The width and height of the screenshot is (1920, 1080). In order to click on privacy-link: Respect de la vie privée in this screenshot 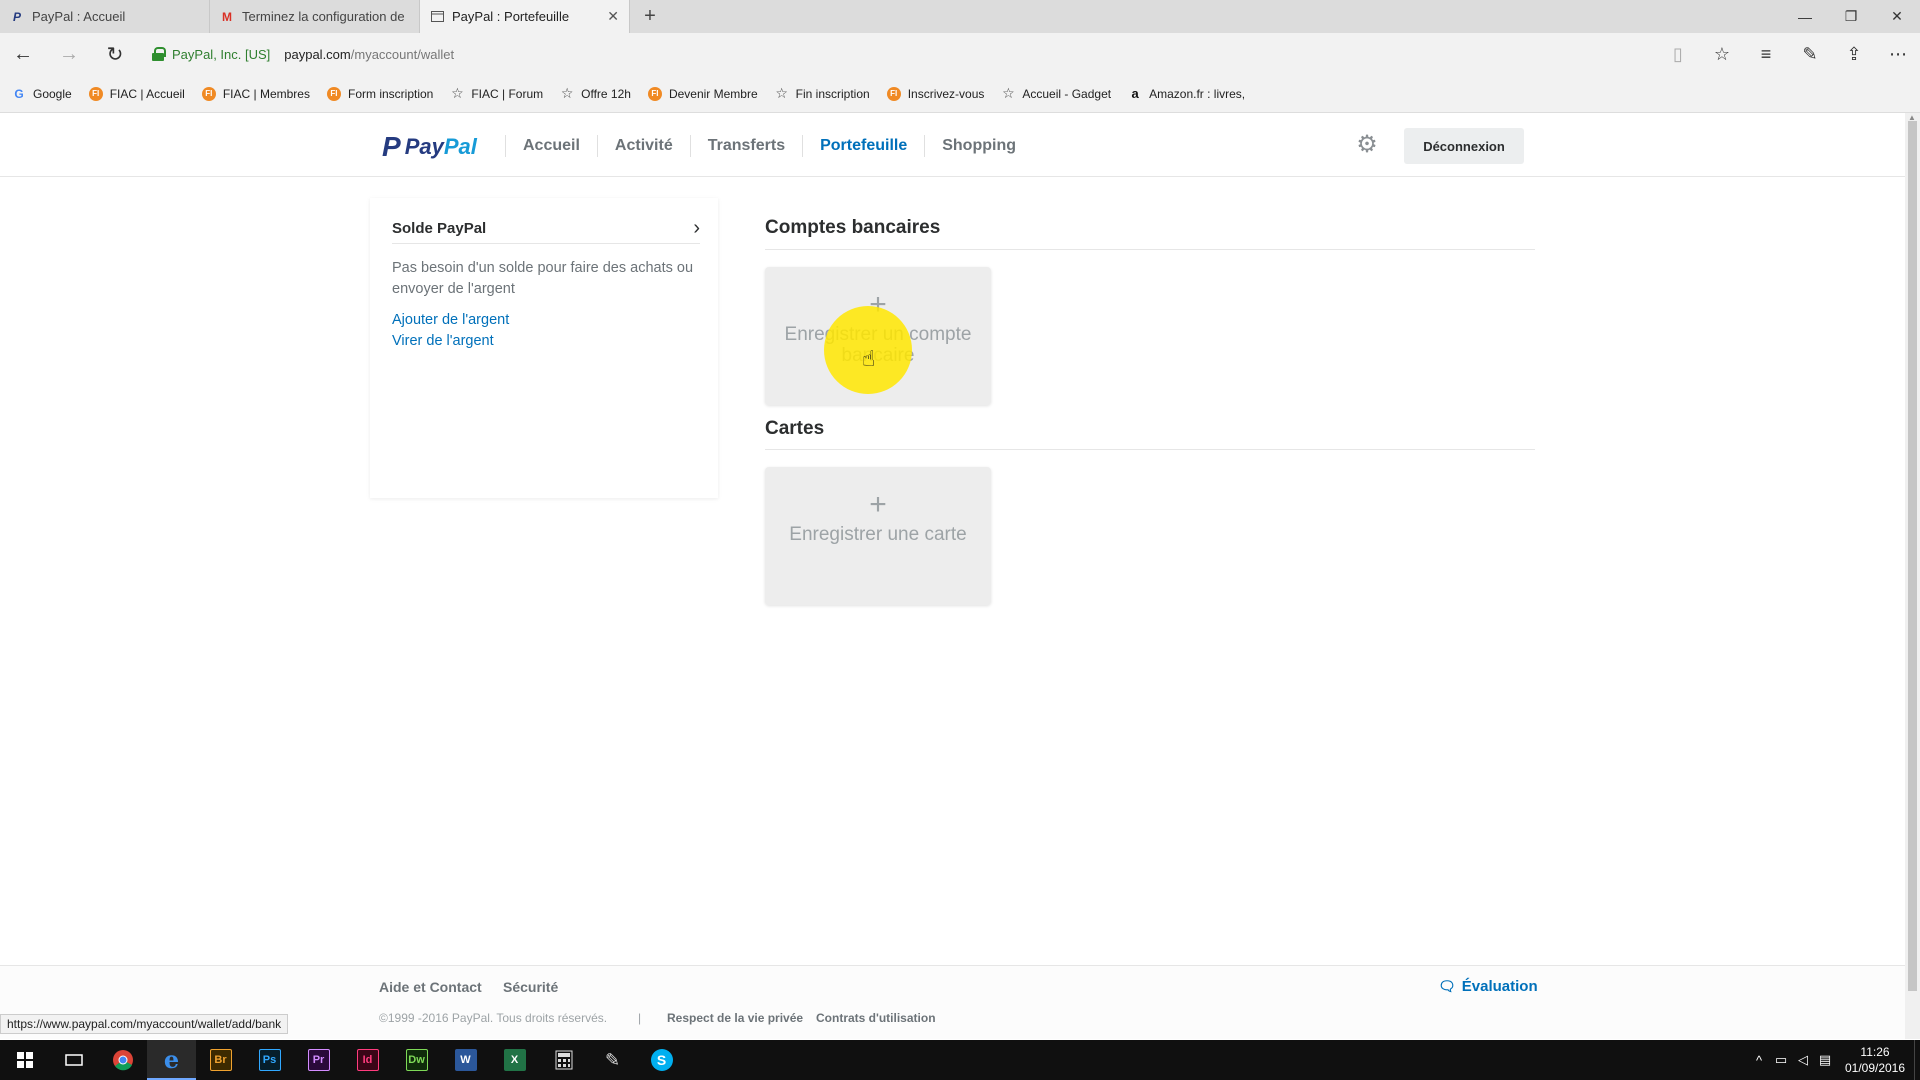, I will do `click(735, 1018)`.